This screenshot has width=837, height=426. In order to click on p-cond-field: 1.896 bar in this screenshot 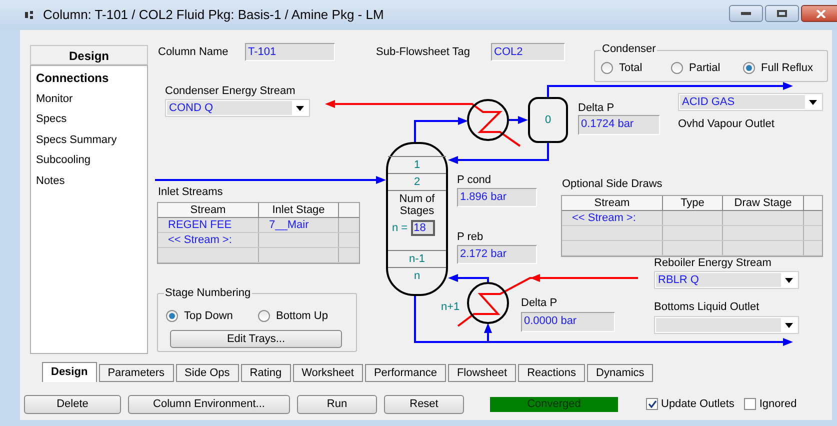, I will do `click(497, 197)`.